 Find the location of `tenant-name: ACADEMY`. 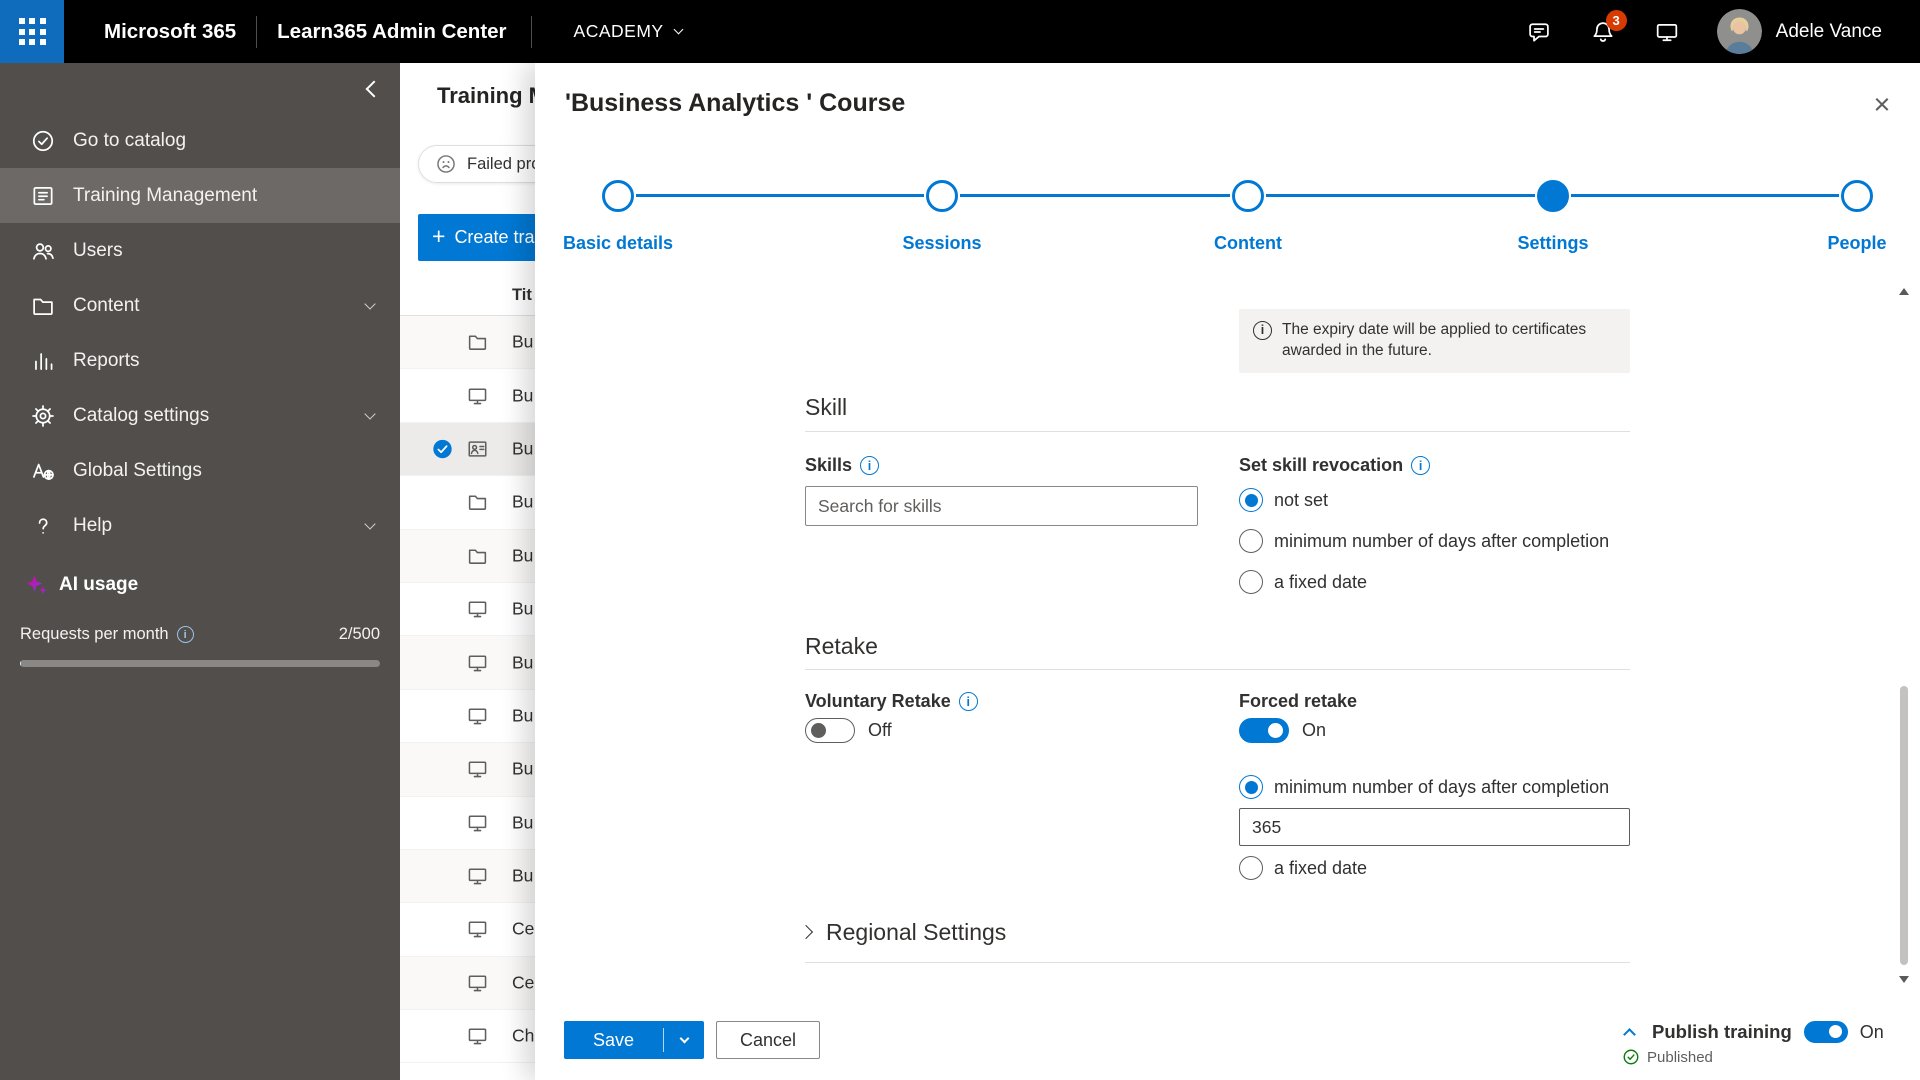

tenant-name: ACADEMY is located at coordinates (618, 31).